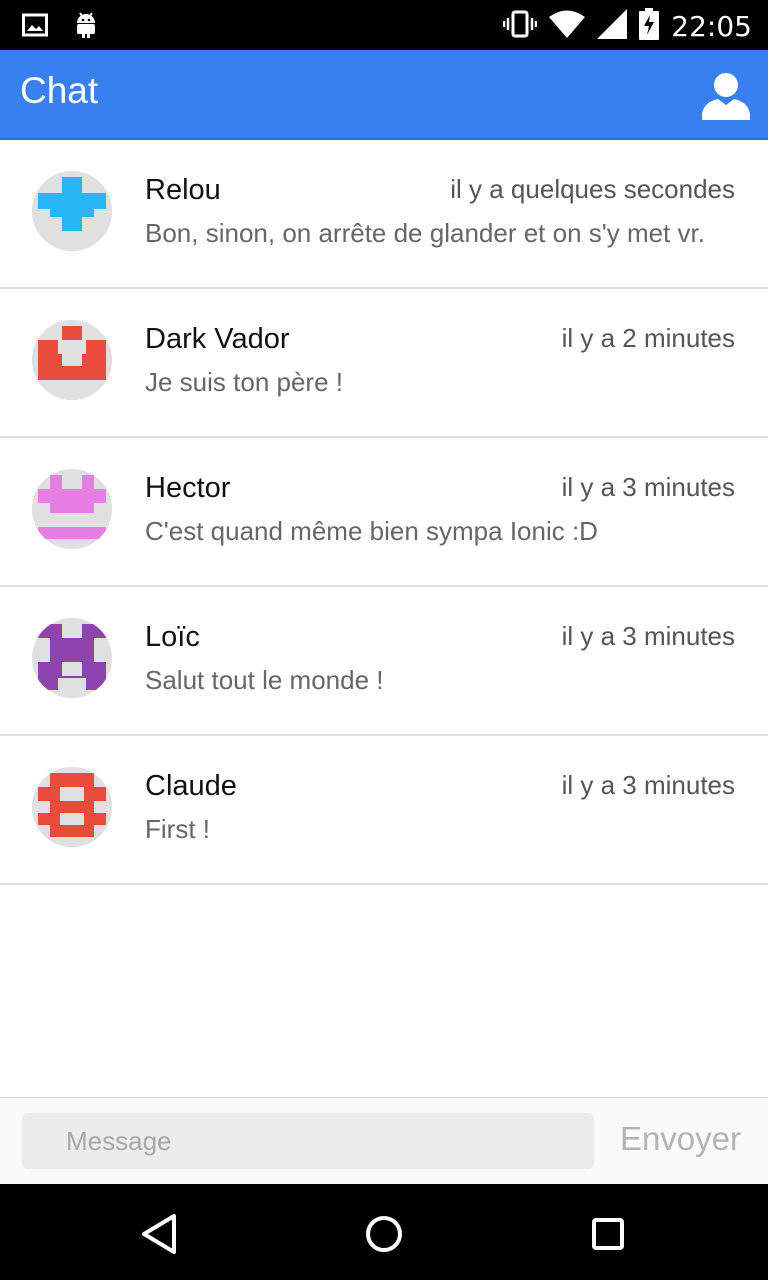 The image size is (768, 1280). What do you see at coordinates (183, 190) in the screenshot?
I see `sender-name: Relou` at bounding box center [183, 190].